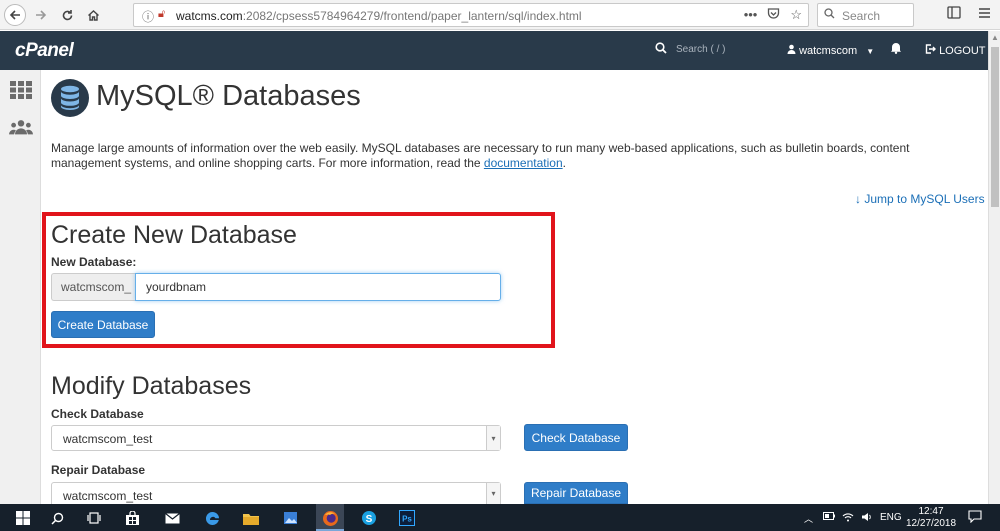 The width and height of the screenshot is (1000, 531). What do you see at coordinates (172, 518) in the screenshot?
I see `mail-icon` at bounding box center [172, 518].